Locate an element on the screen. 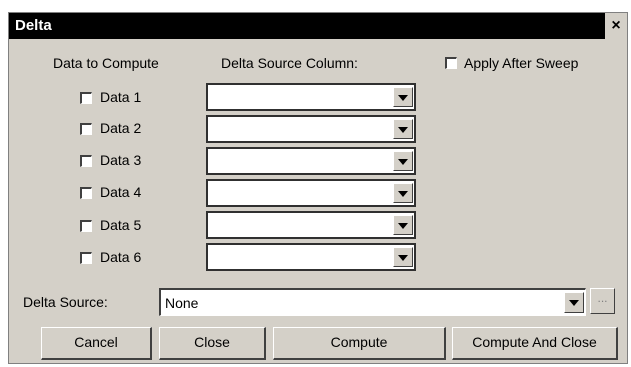  data-2-label: Data 2 is located at coordinates (121, 128).